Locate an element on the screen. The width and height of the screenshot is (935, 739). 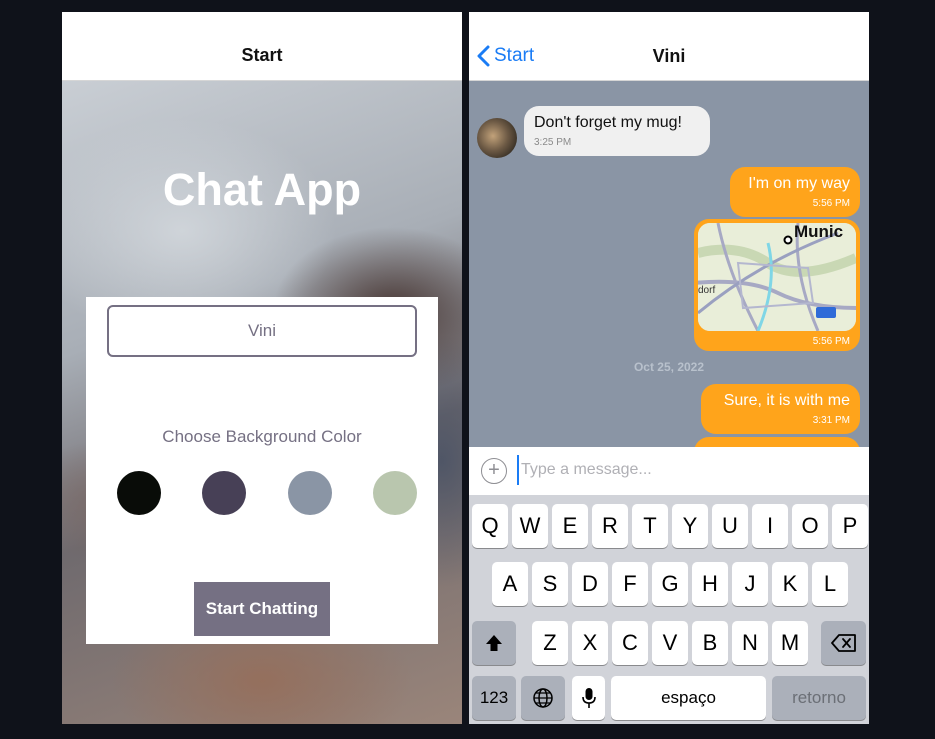
key-d: D is located at coordinates (590, 584).